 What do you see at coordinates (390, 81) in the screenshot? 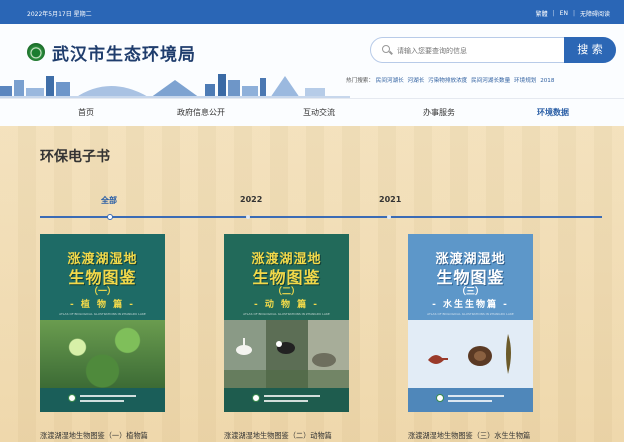
I see `hot-keyword: 民间河湖长` at bounding box center [390, 81].